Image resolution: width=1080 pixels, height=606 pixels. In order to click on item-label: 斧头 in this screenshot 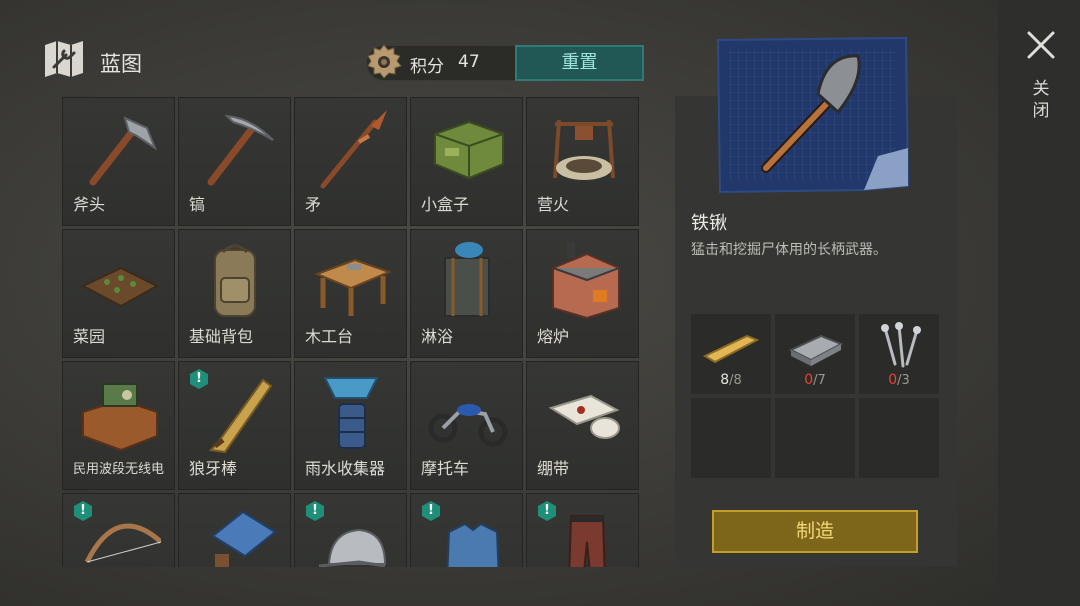, I will do `click(89, 204)`.